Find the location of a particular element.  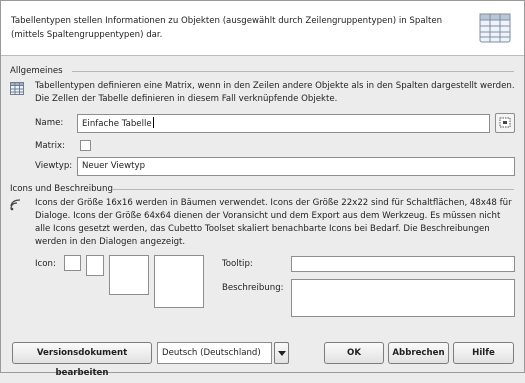

chevron-down-icon is located at coordinates (282, 353).